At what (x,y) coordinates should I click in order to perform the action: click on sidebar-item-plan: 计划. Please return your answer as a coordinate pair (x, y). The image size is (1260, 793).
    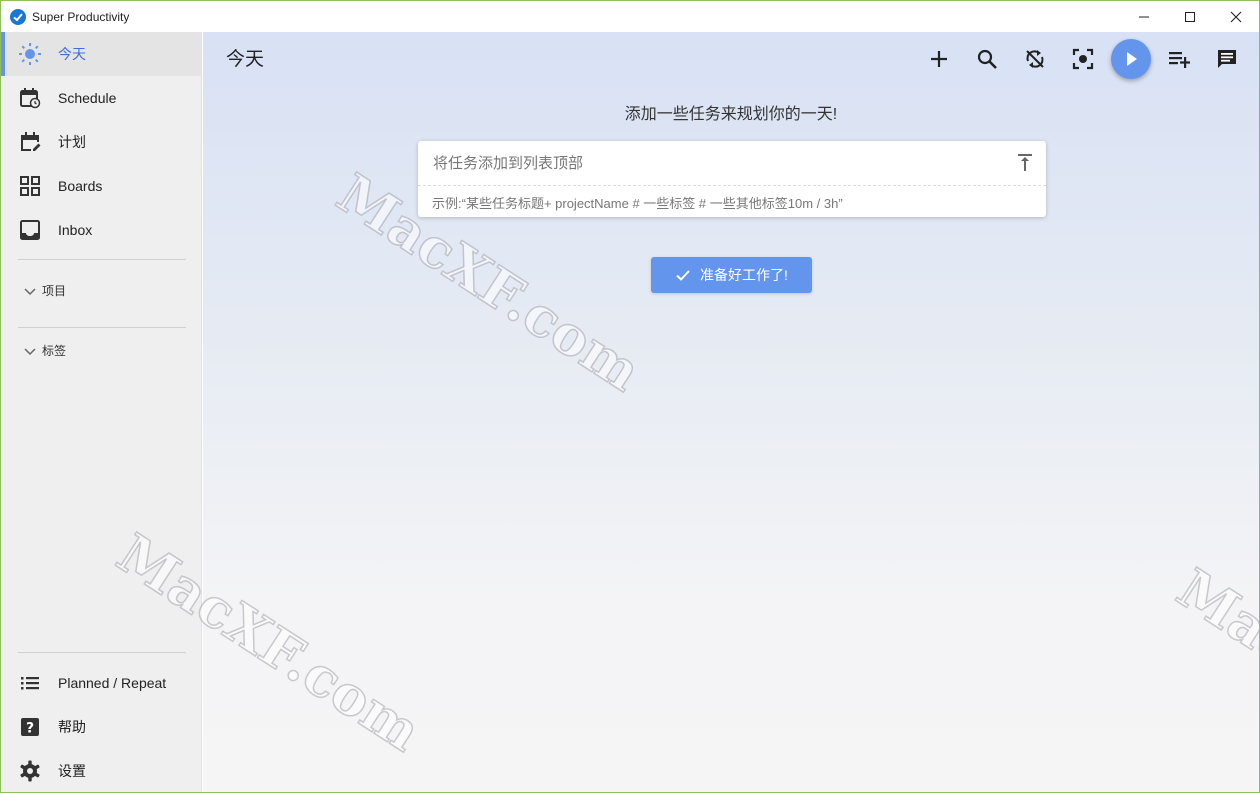
    Looking at the image, I should click on (101, 142).